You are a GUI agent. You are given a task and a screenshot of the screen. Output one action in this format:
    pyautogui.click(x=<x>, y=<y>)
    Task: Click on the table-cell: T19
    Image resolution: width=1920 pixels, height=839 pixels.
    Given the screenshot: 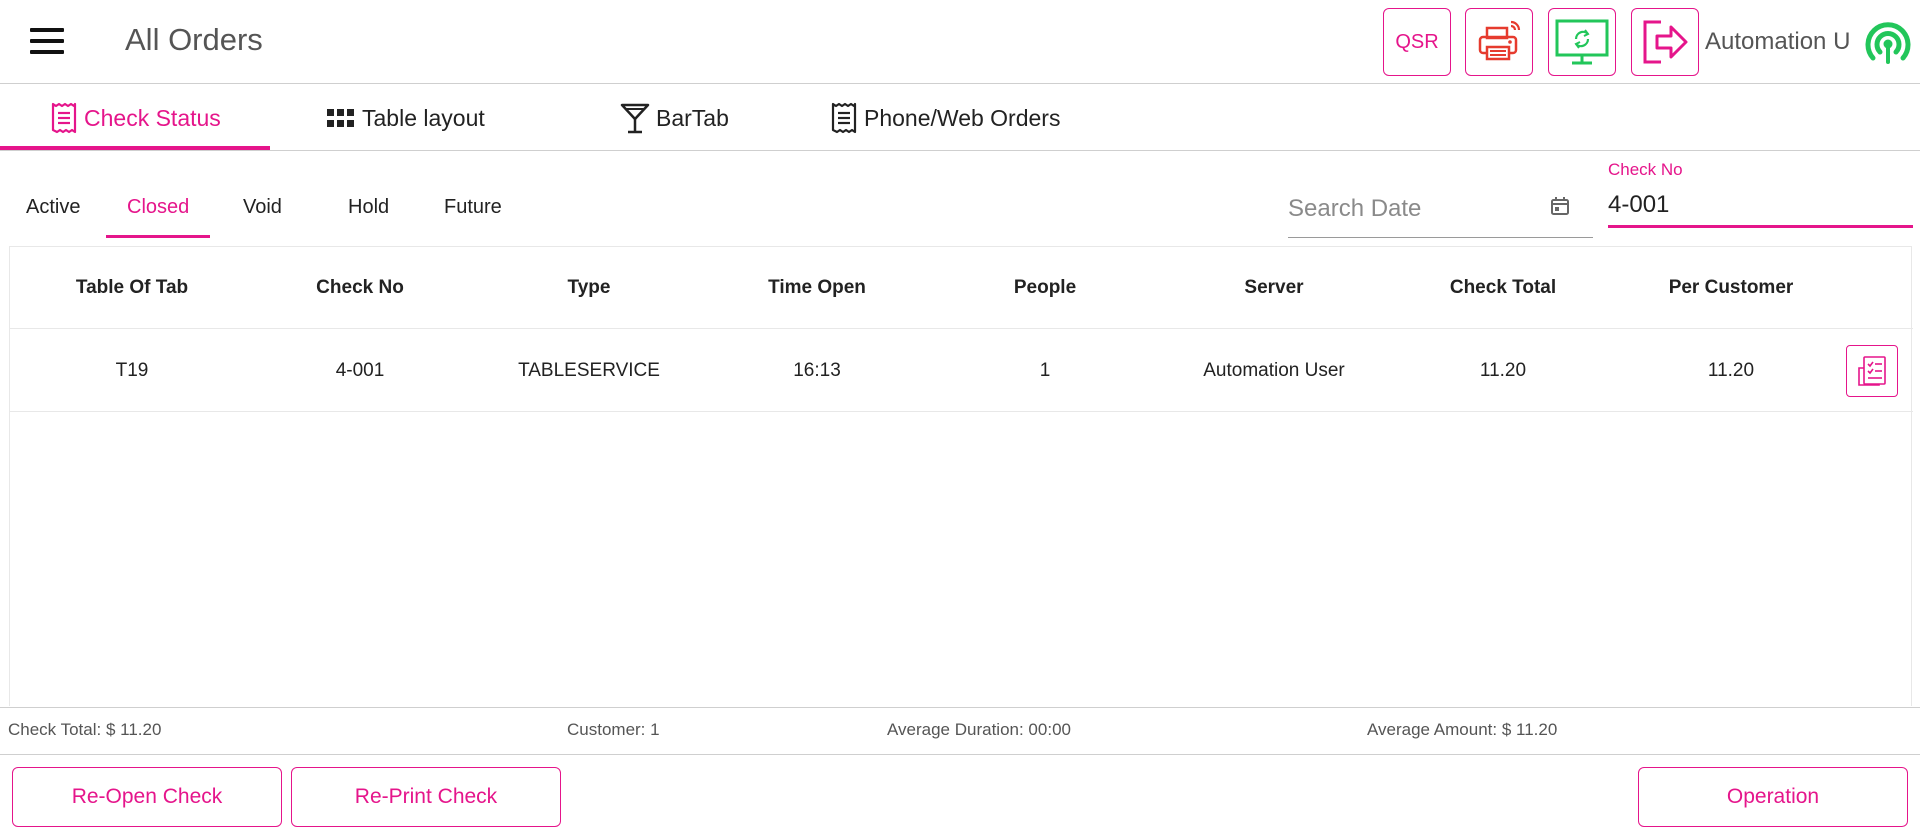 What is the action you would take?
    pyautogui.click(x=132, y=370)
    